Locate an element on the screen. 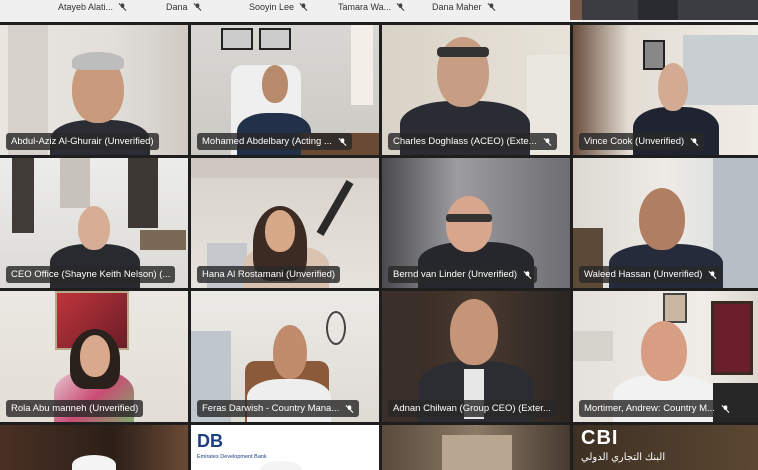 This screenshot has height=470, width=758. shelf is located at coordinates (163, 240).